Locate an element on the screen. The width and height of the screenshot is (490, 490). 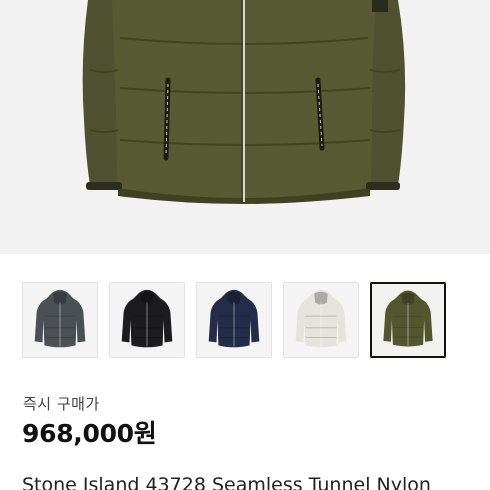
color-thumbnail-navy is located at coordinates (234, 320).